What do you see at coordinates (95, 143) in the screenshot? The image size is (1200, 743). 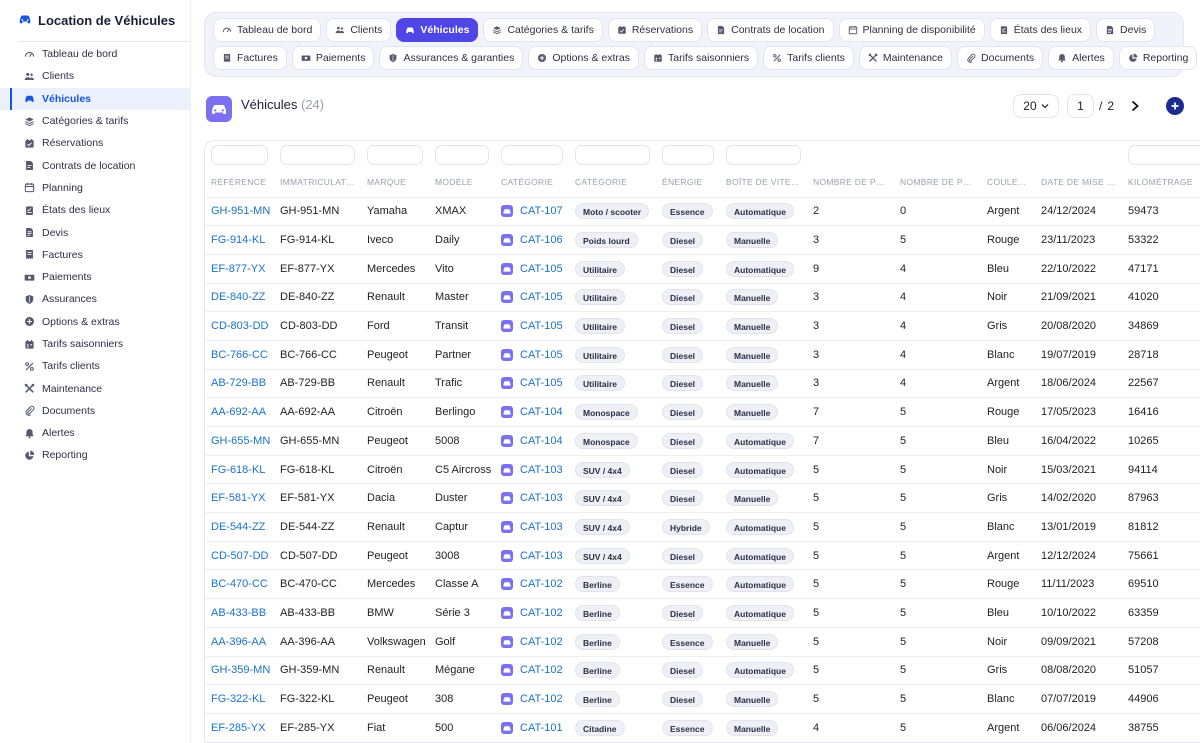 I see `sidebar-item-4: Réservations` at bounding box center [95, 143].